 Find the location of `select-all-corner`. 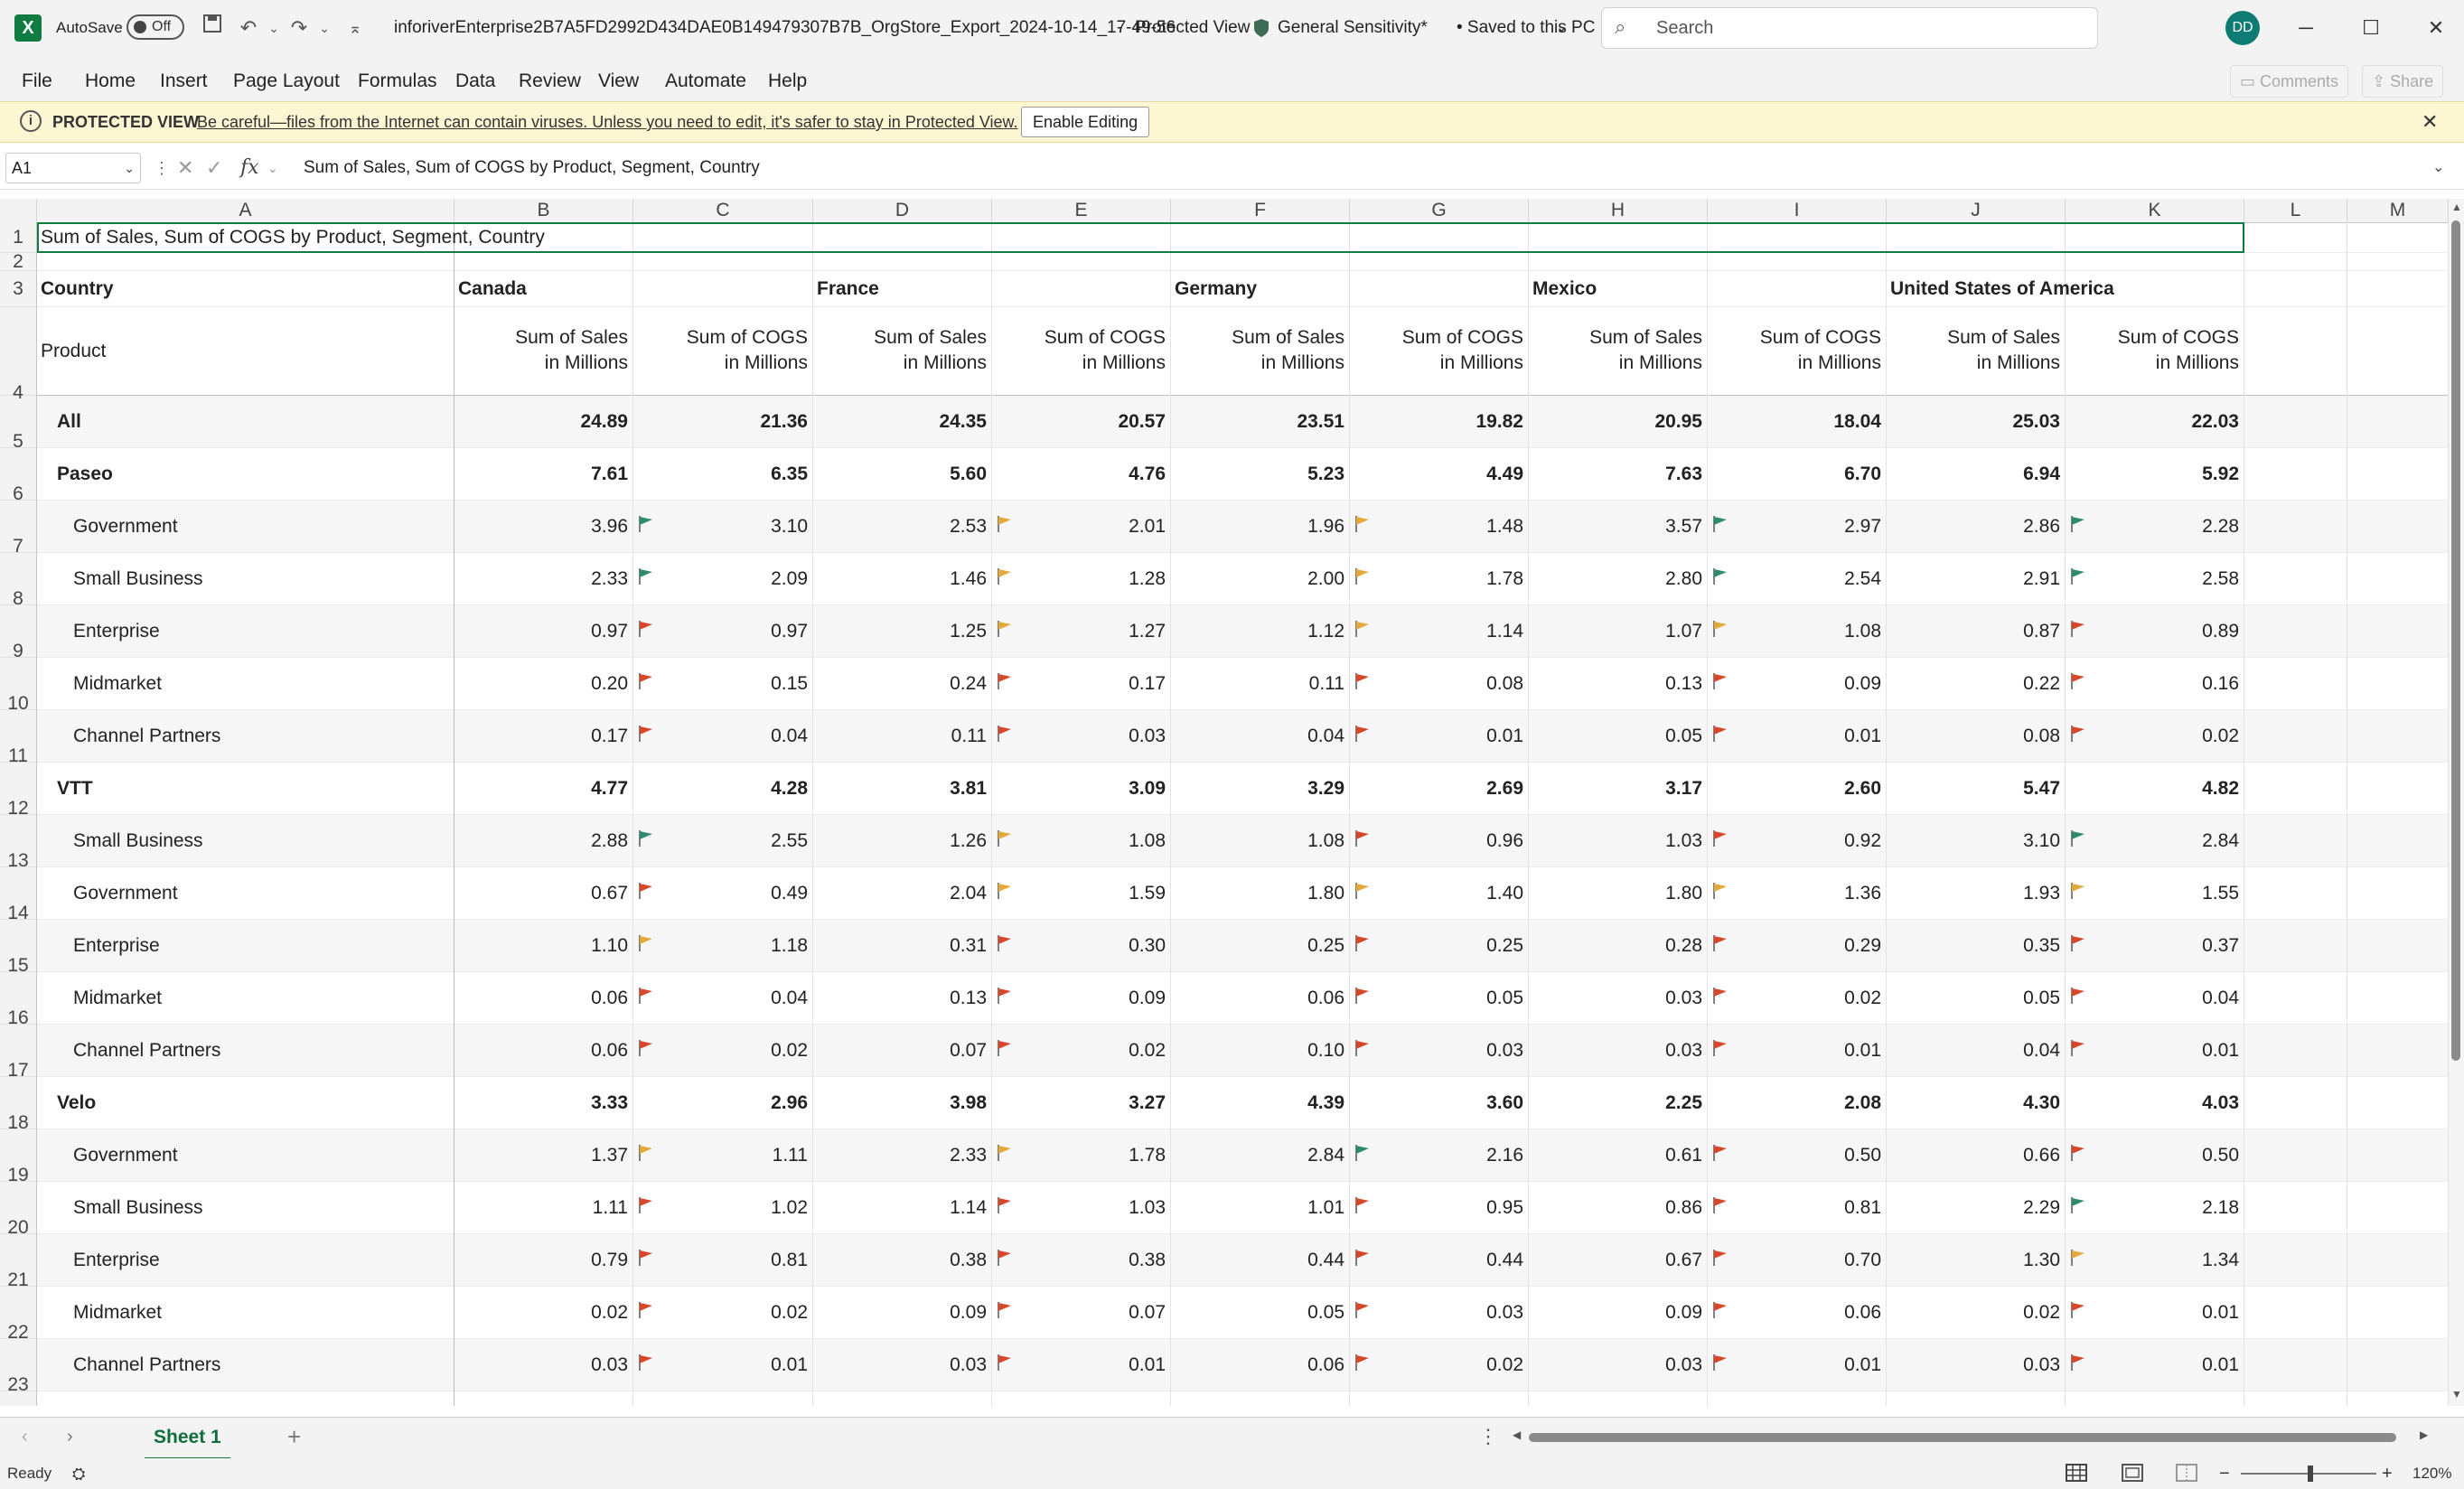

select-all-corner is located at coordinates (18, 210).